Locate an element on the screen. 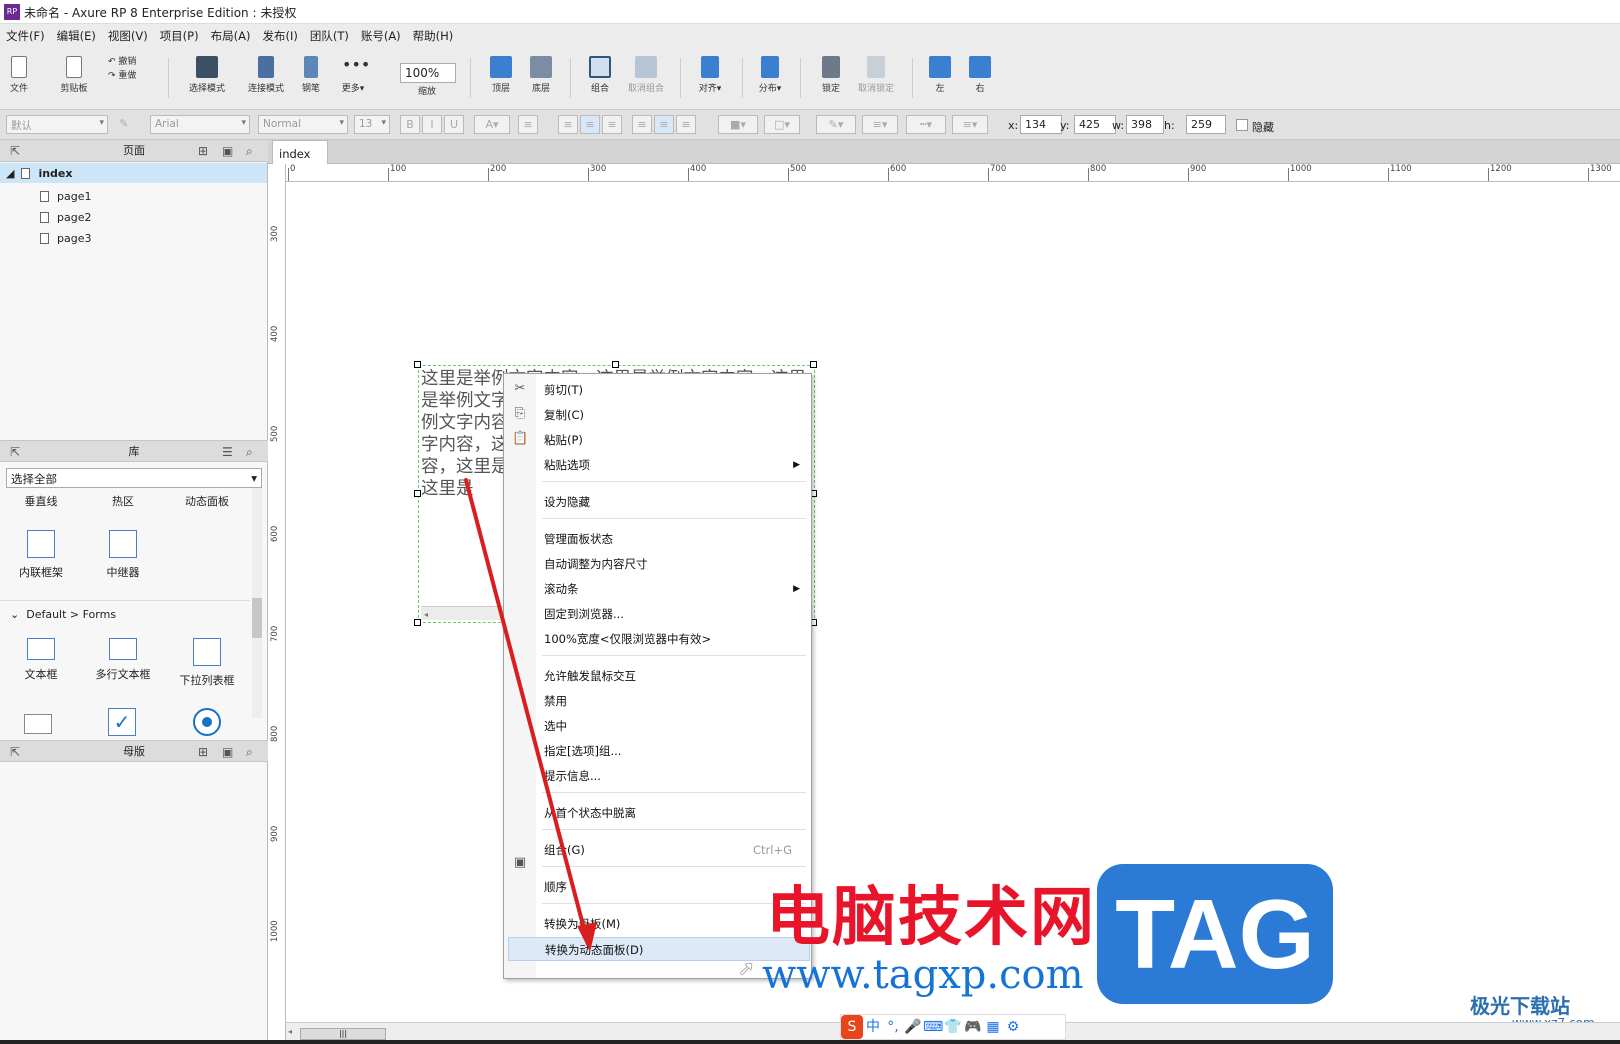  fill-color-icon: ■▾ is located at coordinates (738, 124).